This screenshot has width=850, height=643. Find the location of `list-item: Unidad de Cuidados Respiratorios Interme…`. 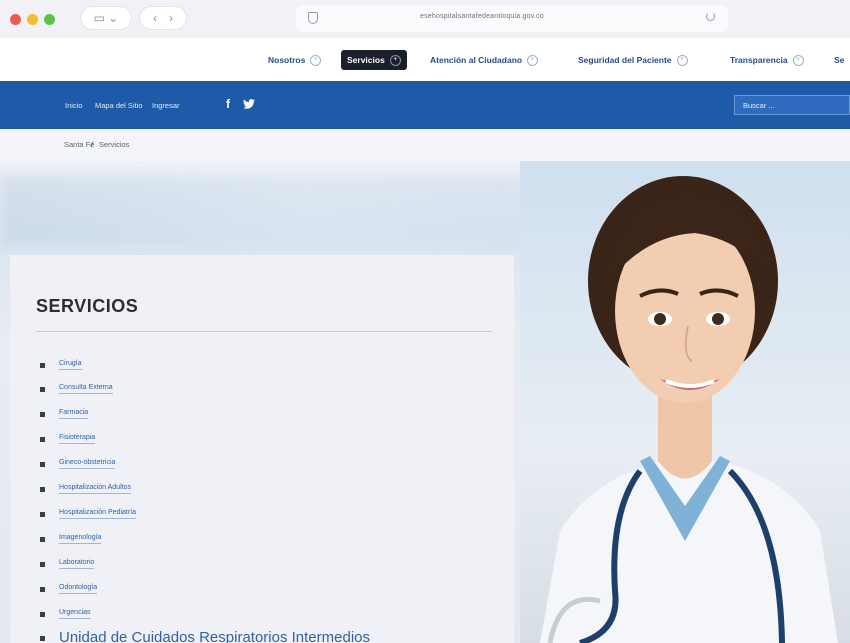

list-item: Unidad de Cuidados Respiratorios Interme… is located at coordinates (205, 636).